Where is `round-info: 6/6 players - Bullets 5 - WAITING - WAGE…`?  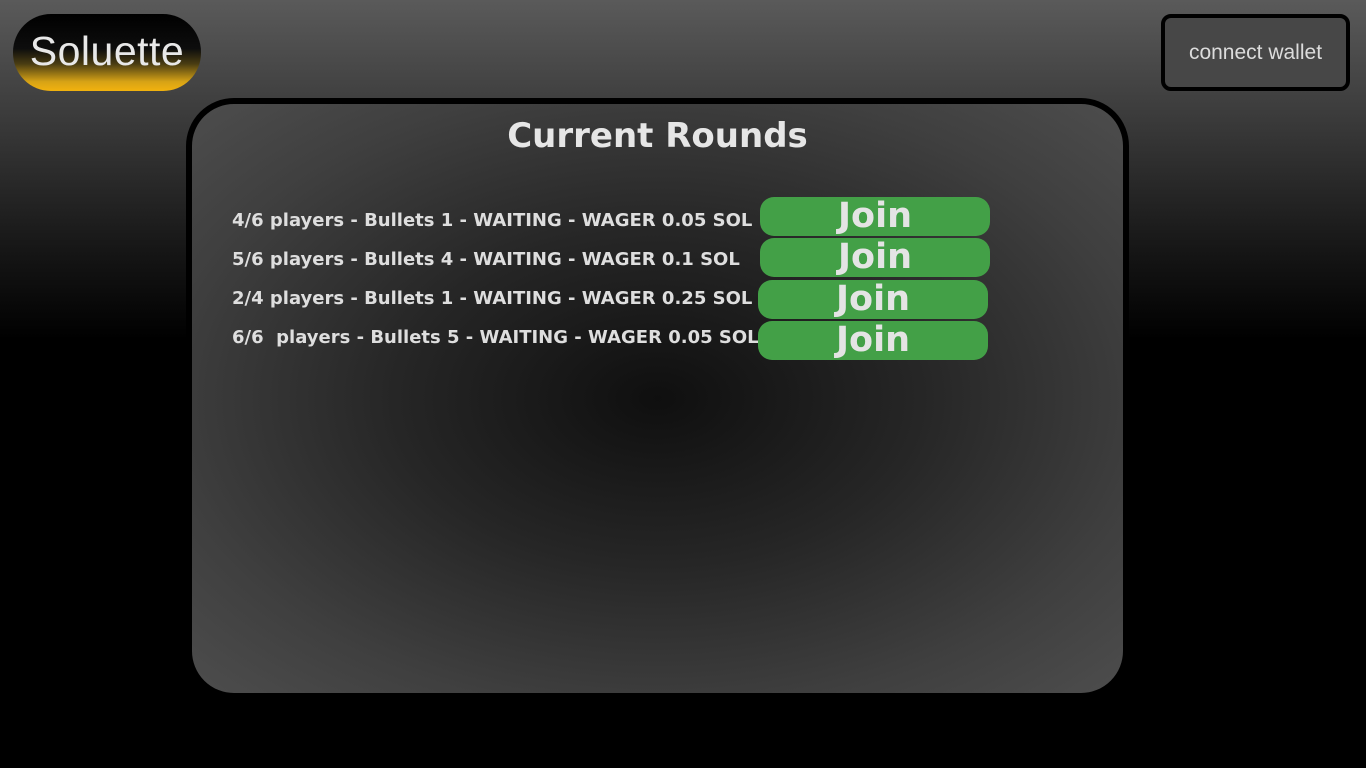 round-info: 6/6 players - Bullets 5 - WAITING - WAGE… is located at coordinates (495, 337).